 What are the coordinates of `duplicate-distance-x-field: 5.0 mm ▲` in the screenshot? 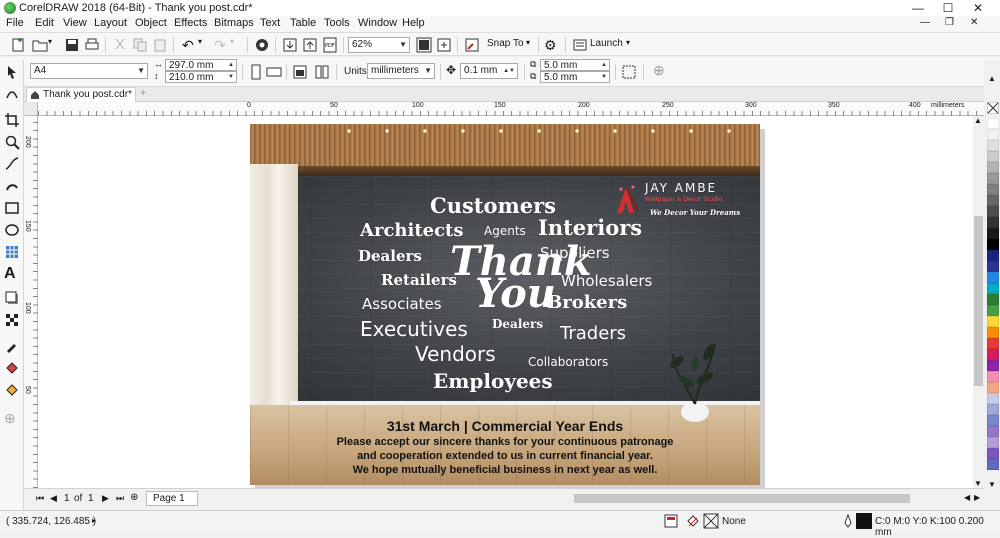 It's located at (575, 65).